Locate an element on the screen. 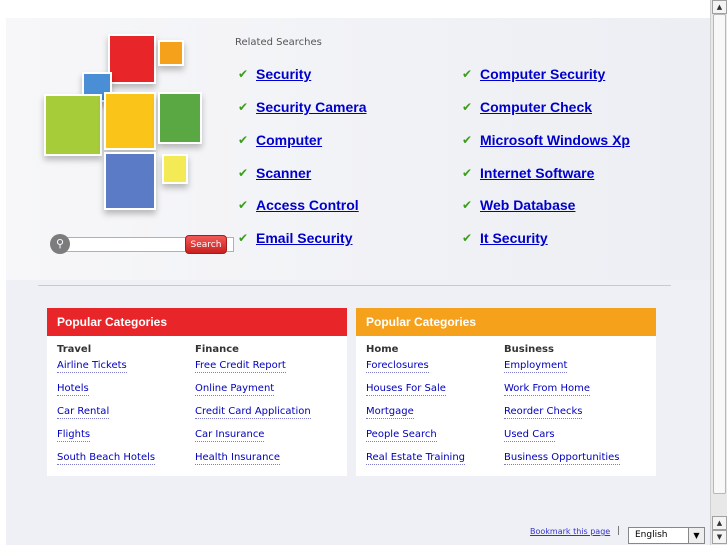 This screenshot has height=545, width=727. related-item: ✔ Web Database is located at coordinates (518, 205).